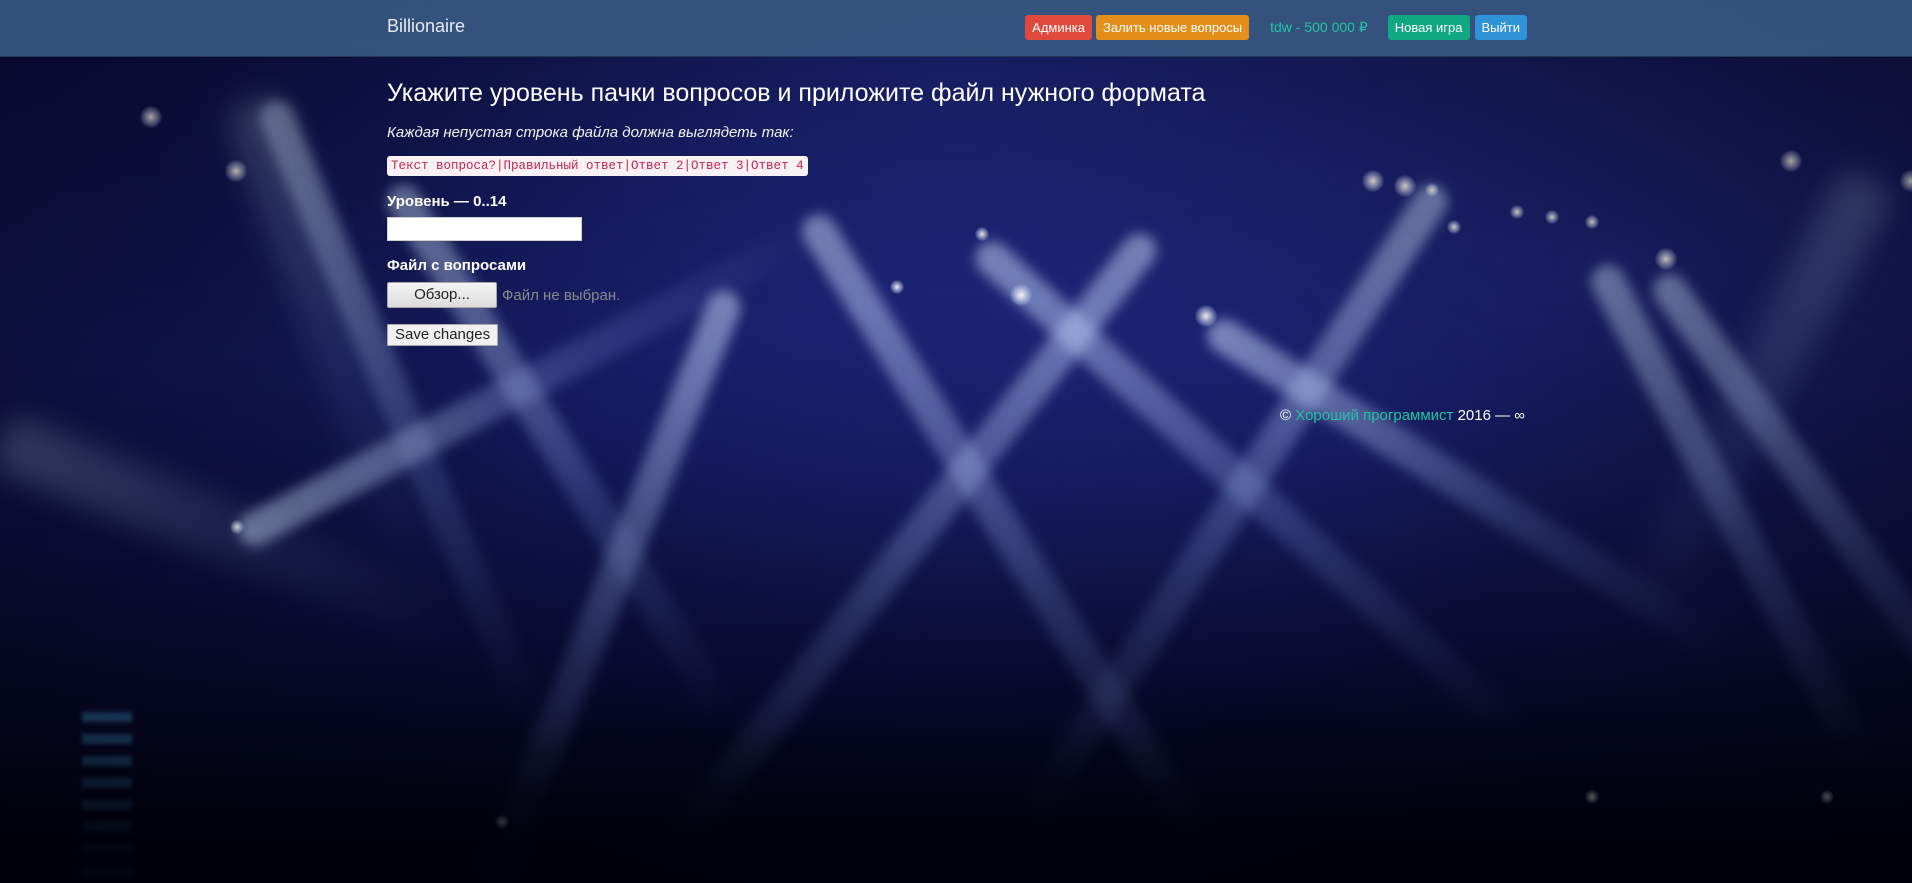 The height and width of the screenshot is (883, 1912). What do you see at coordinates (1500, 27) in the screenshot?
I see `logout-button: Выйти` at bounding box center [1500, 27].